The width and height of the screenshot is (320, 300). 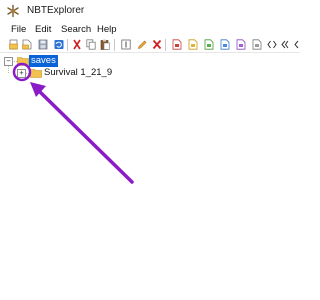 I want to click on add-float-tag-icon, so click(x=241, y=44).